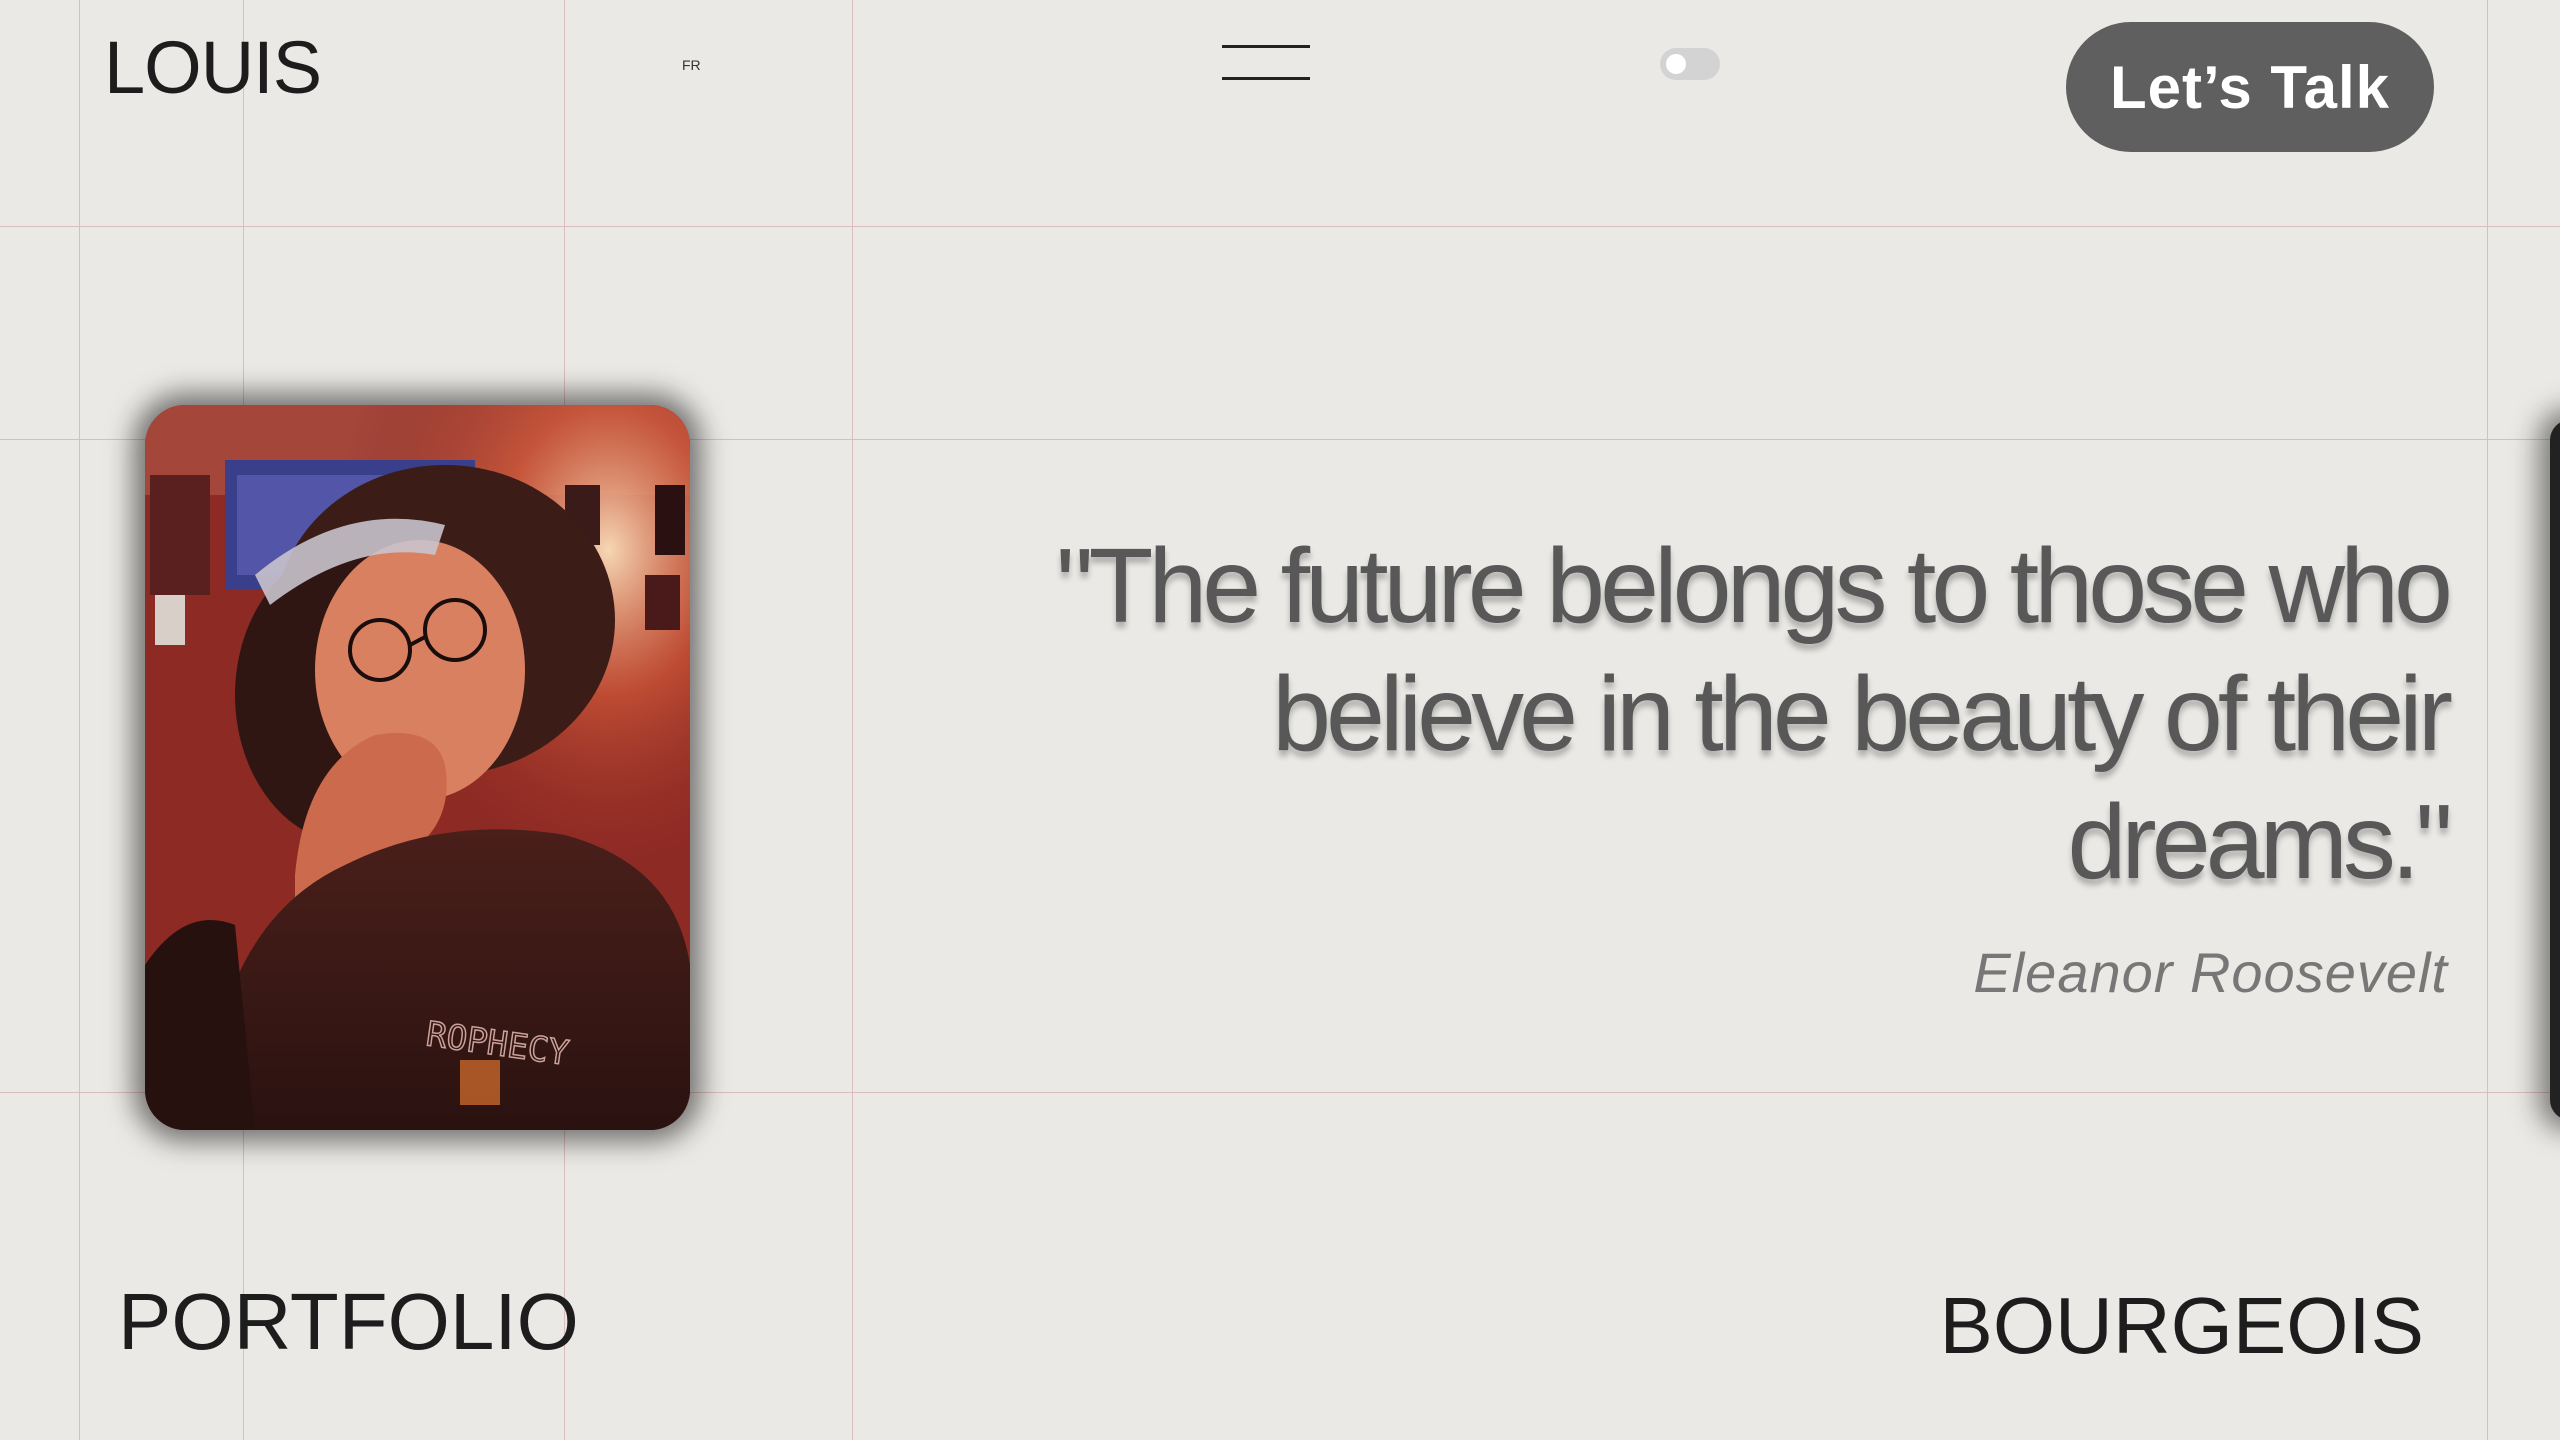 The width and height of the screenshot is (2560, 1440). I want to click on site-logo: LOUIS, so click(213, 68).